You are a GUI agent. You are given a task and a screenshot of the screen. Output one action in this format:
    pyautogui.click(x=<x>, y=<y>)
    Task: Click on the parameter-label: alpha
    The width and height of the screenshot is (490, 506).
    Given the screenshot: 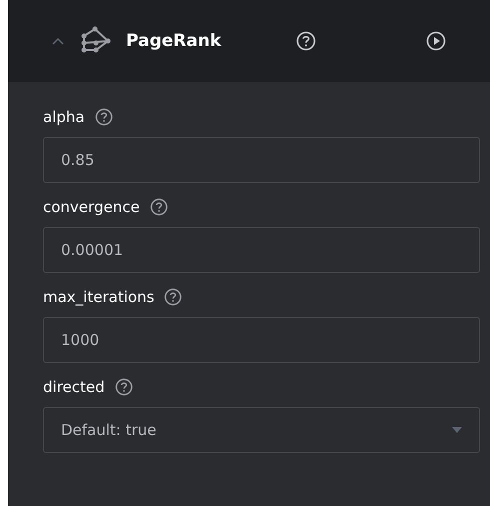 What is the action you would take?
    pyautogui.click(x=64, y=117)
    